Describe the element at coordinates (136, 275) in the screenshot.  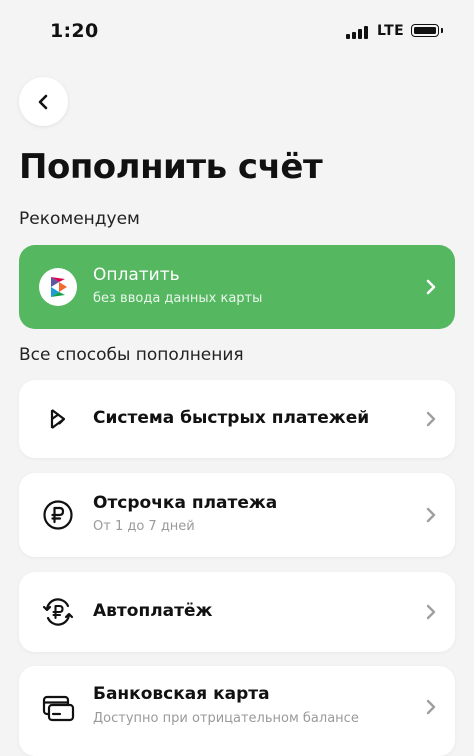
I see `recommended-title: Оплатить` at that location.